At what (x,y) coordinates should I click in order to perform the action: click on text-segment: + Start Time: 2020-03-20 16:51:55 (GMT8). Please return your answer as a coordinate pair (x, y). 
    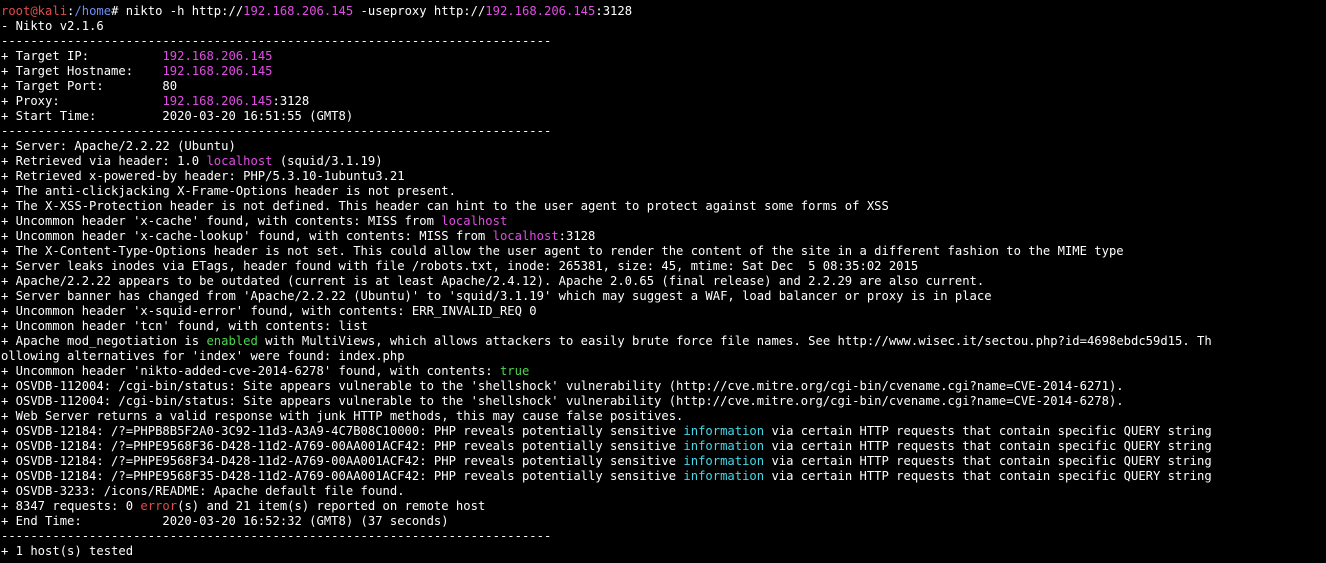
    Looking at the image, I should click on (177, 116).